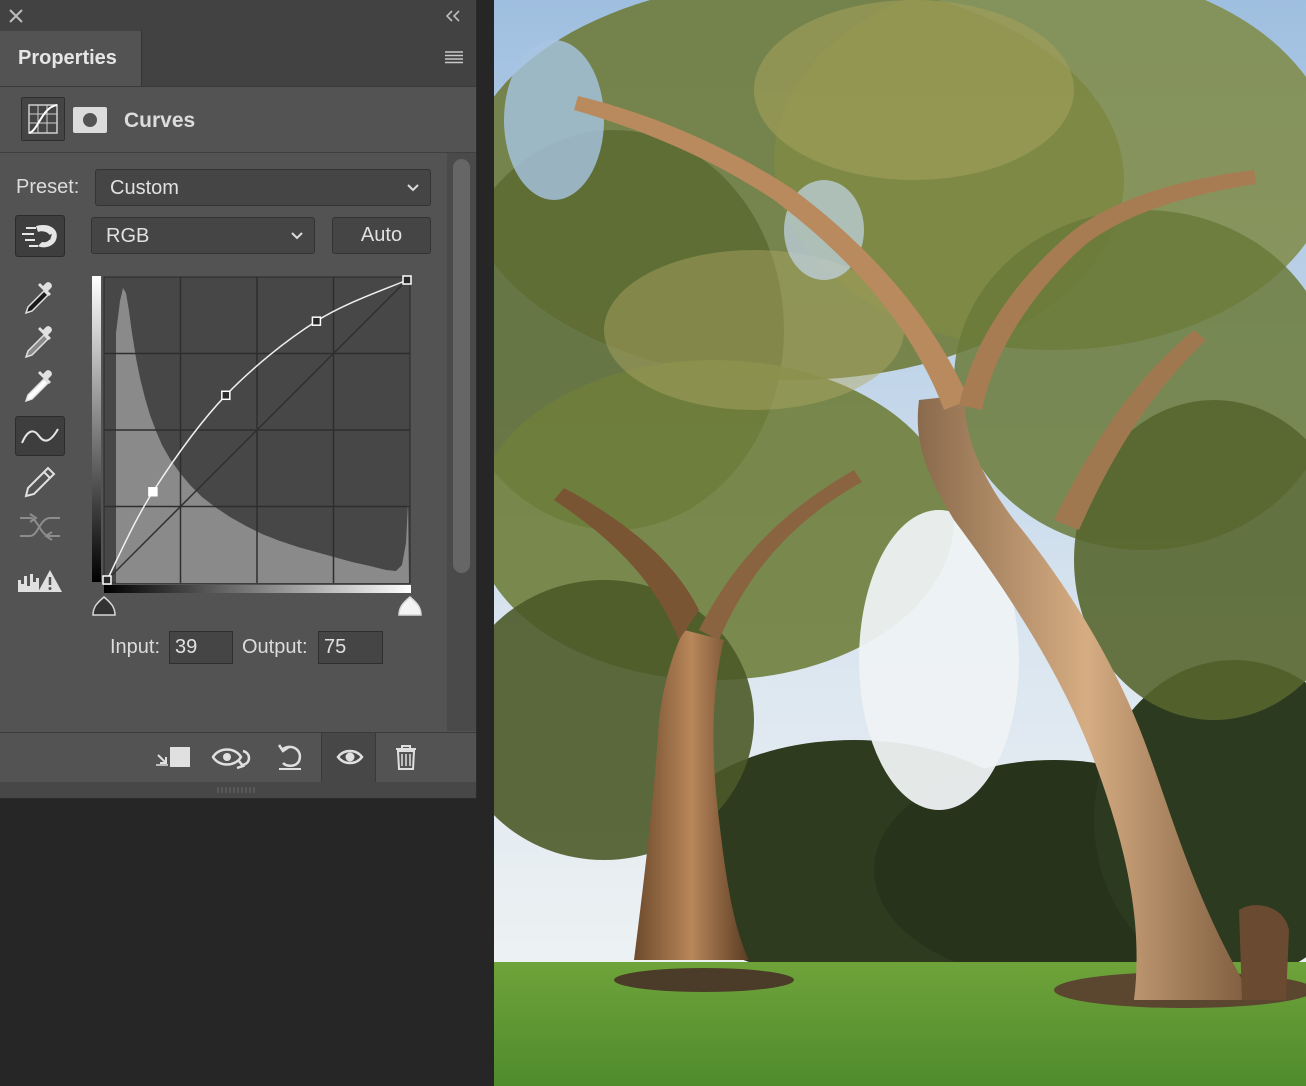  What do you see at coordinates (454, 57) in the screenshot?
I see `panel-menu-icon` at bounding box center [454, 57].